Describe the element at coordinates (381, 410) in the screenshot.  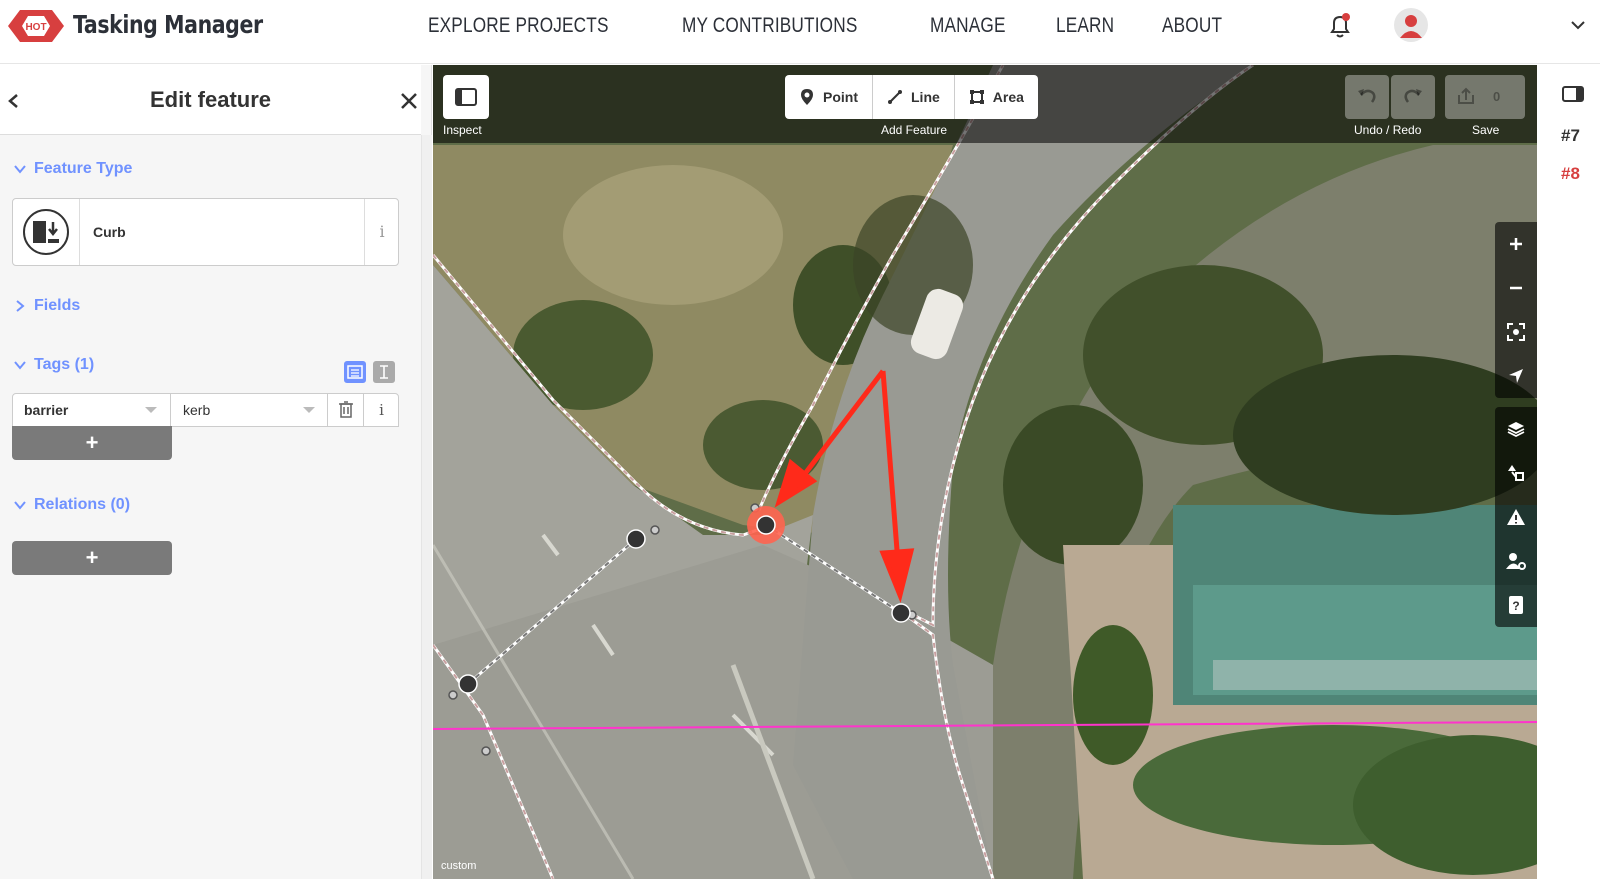
I see `tag-info-button: i` at that location.